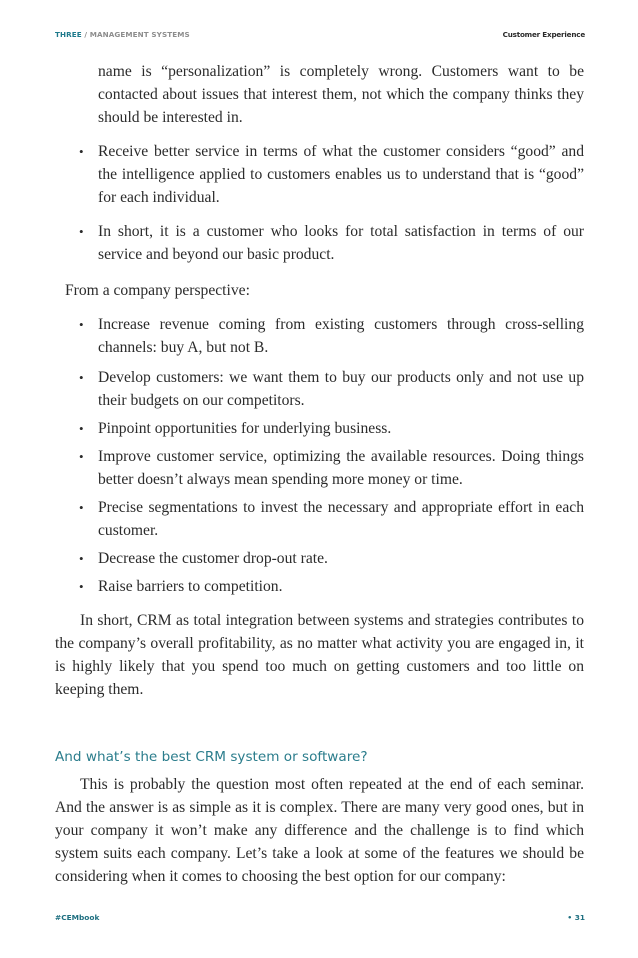 Image resolution: width=638 pixels, height=958 pixels. Describe the element at coordinates (77, 917) in the screenshot. I see `book-hashtag: #CEMbook` at that location.